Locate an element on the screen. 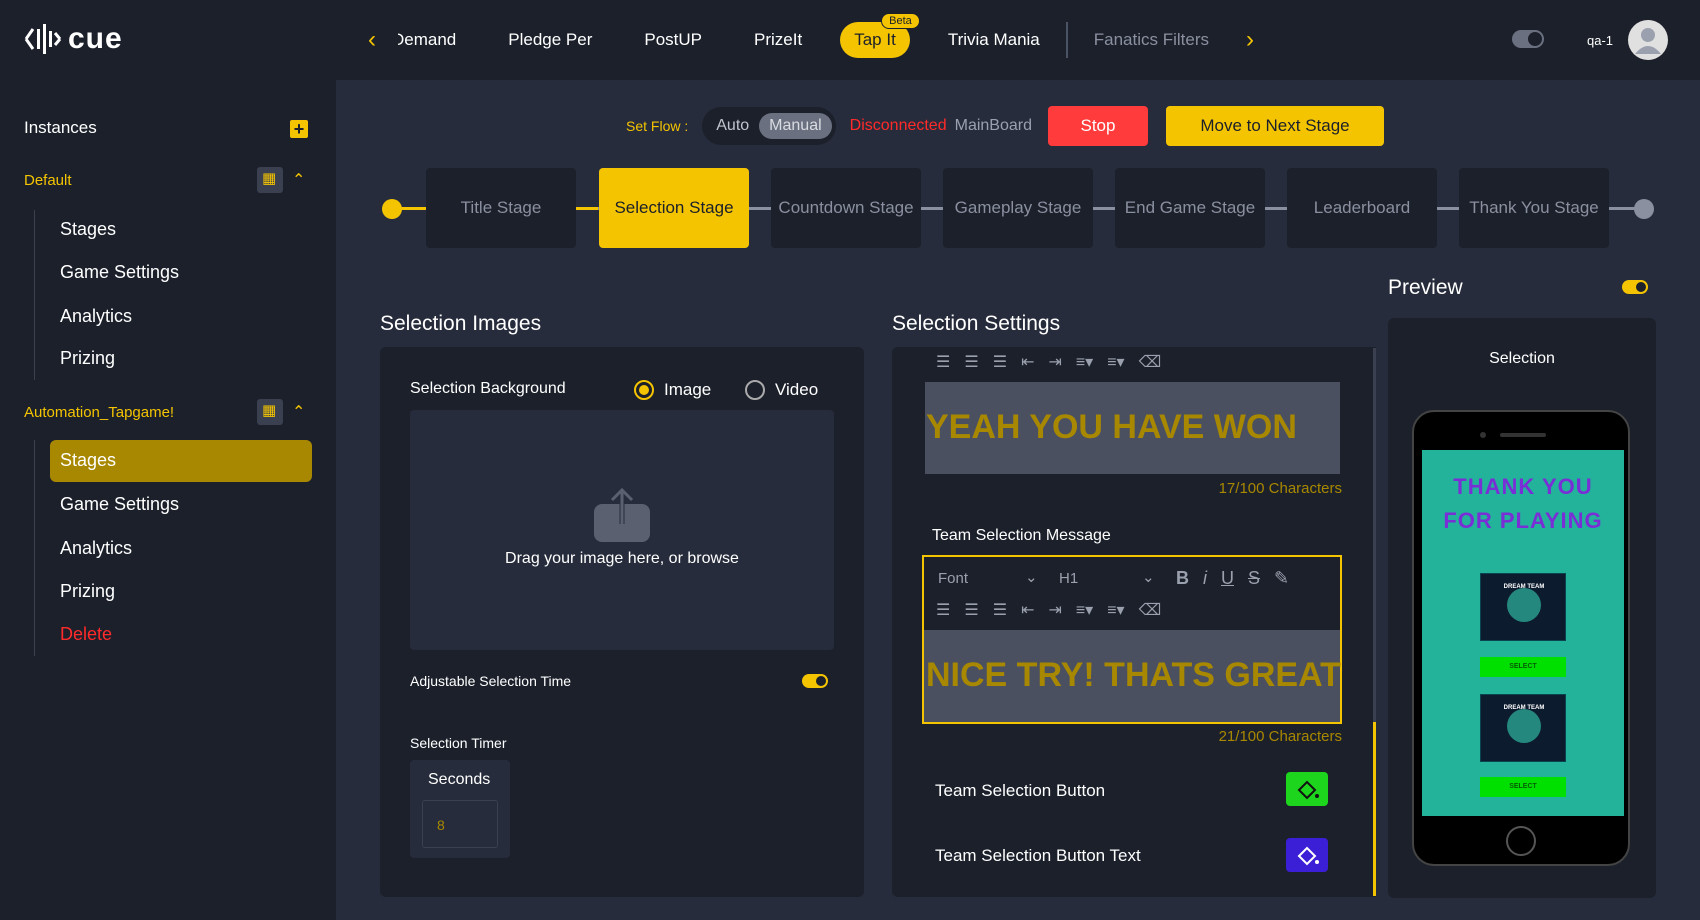 The height and width of the screenshot is (920, 1700). thank-you-line1: THANK YOU is located at coordinates (1523, 486).